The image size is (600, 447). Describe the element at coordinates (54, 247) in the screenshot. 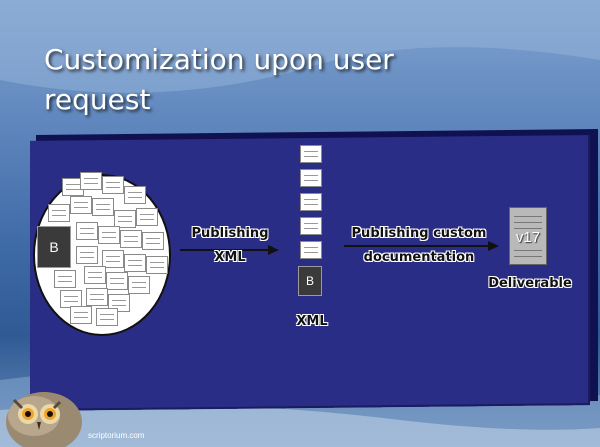

I see `source-b-block: B` at that location.